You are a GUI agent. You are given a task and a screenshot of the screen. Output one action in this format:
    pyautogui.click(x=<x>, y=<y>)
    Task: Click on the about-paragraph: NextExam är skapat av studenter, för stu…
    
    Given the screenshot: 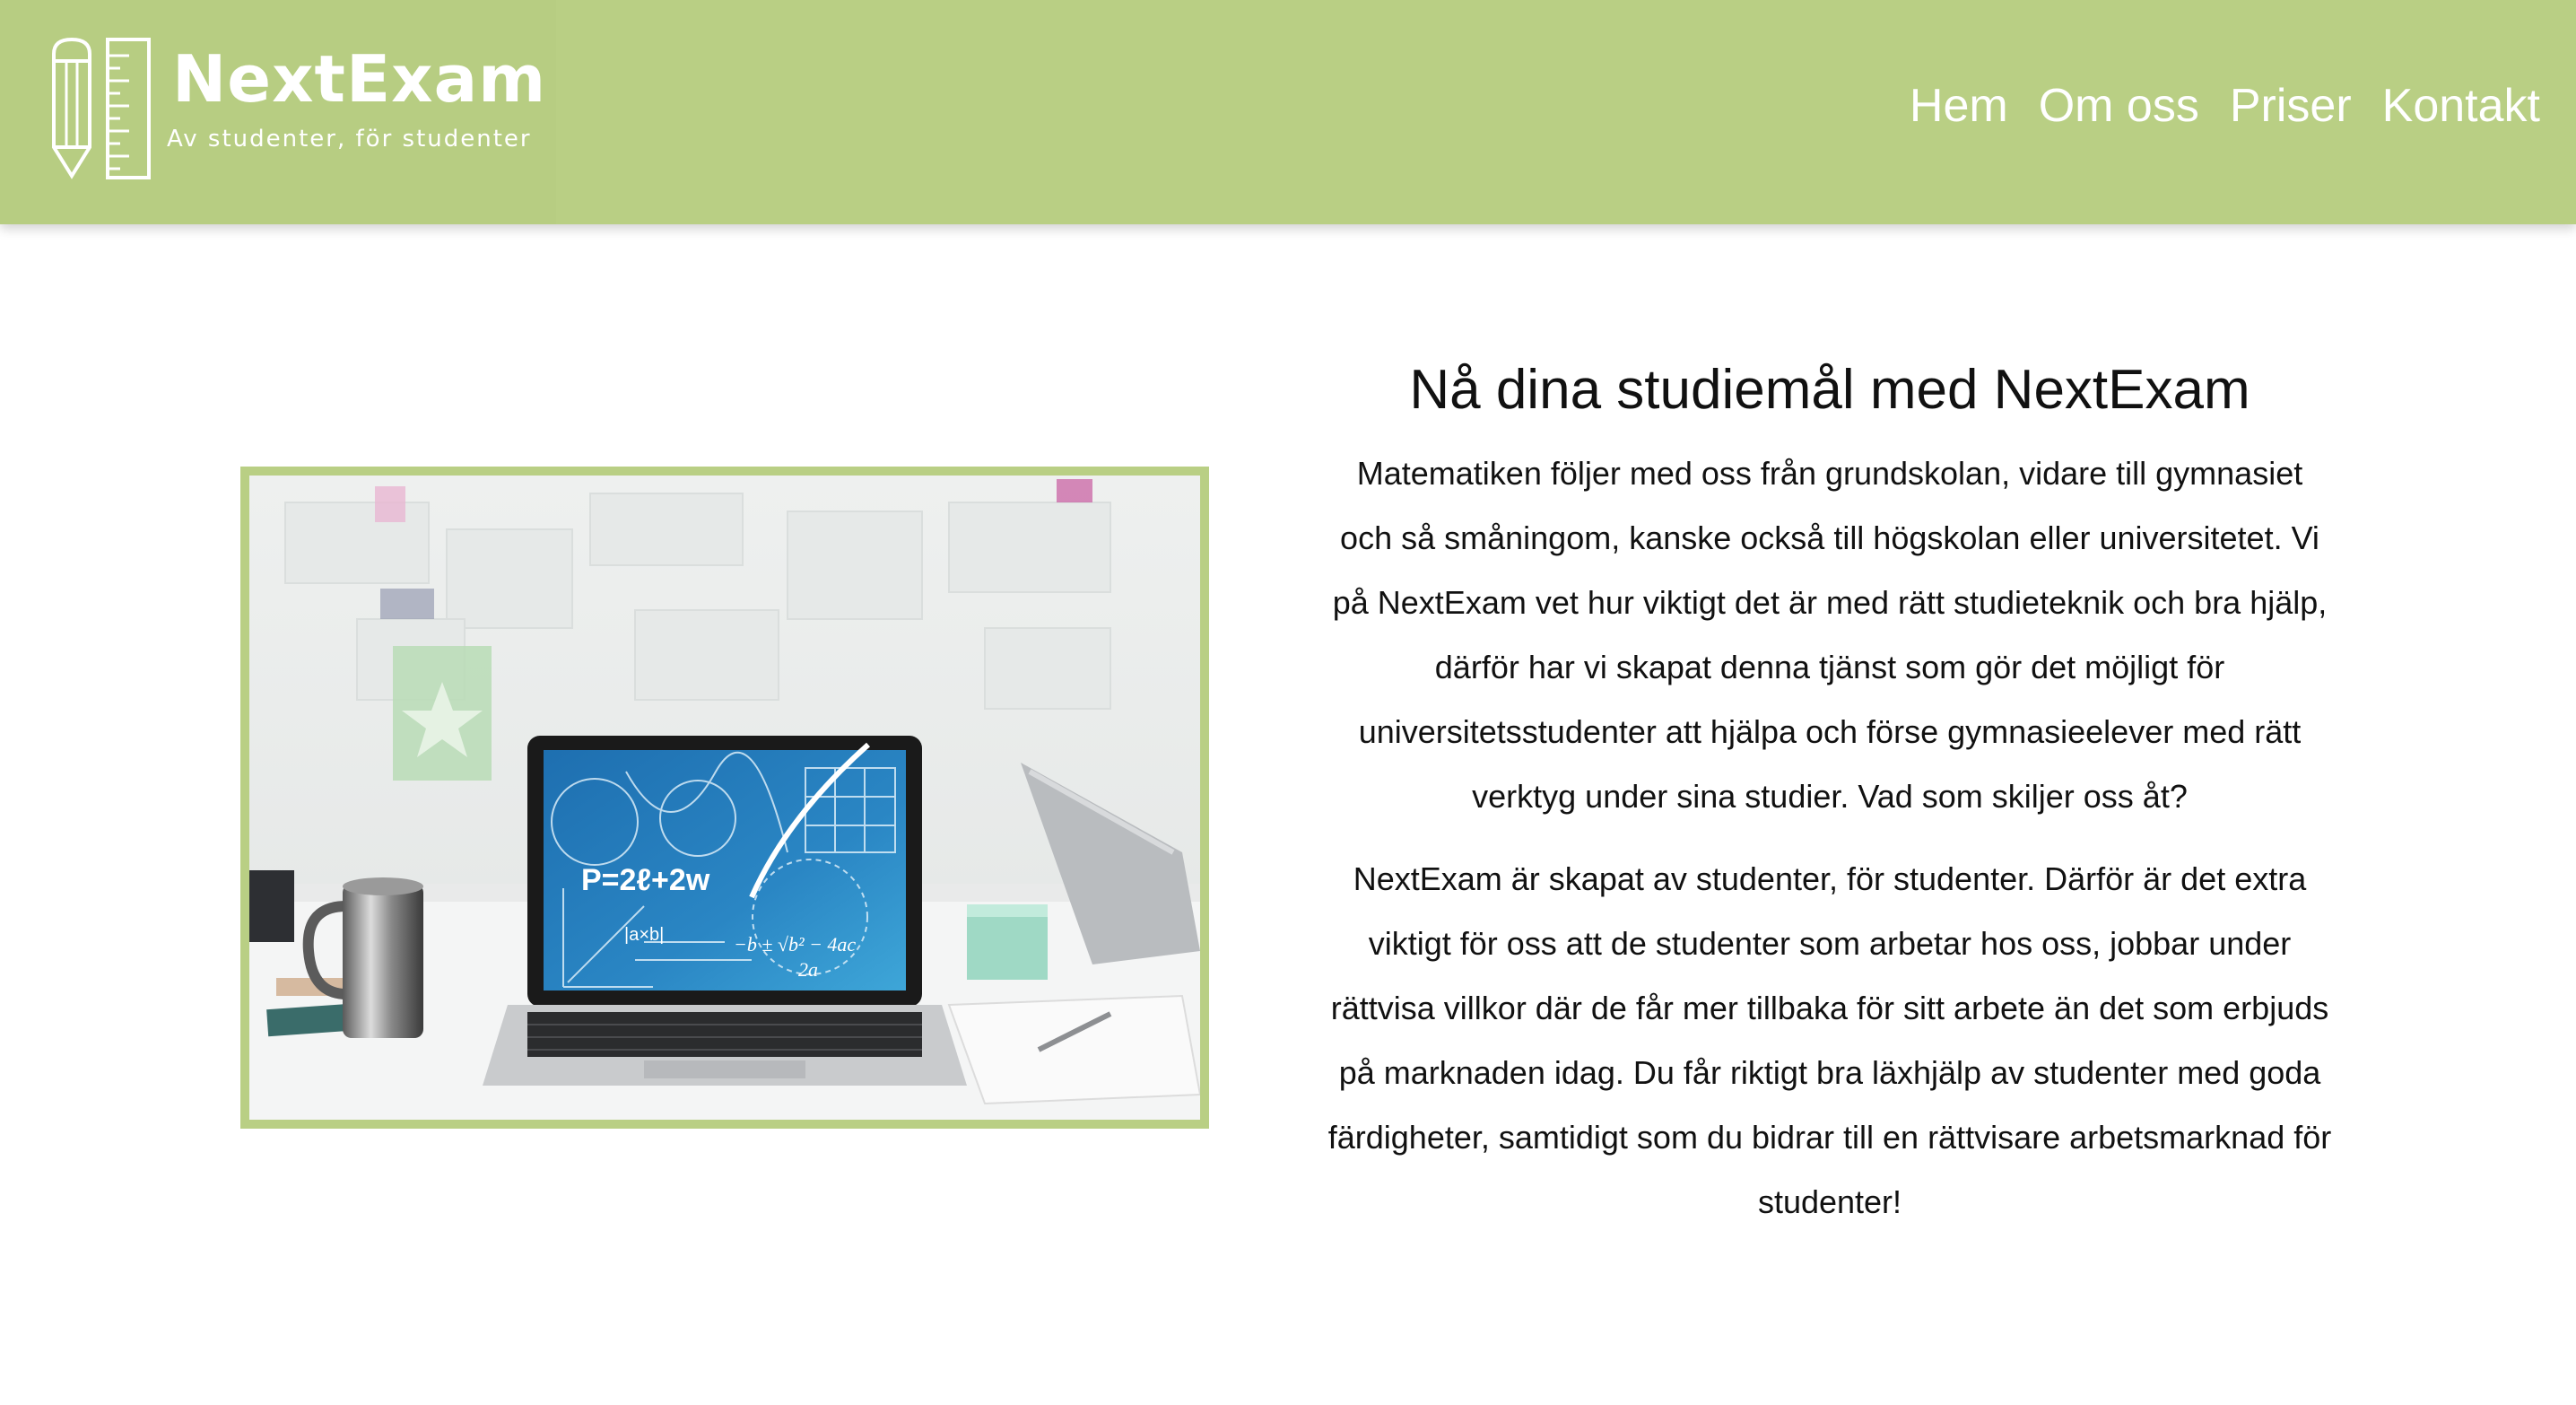 What is the action you would take?
    pyautogui.click(x=1829, y=1040)
    